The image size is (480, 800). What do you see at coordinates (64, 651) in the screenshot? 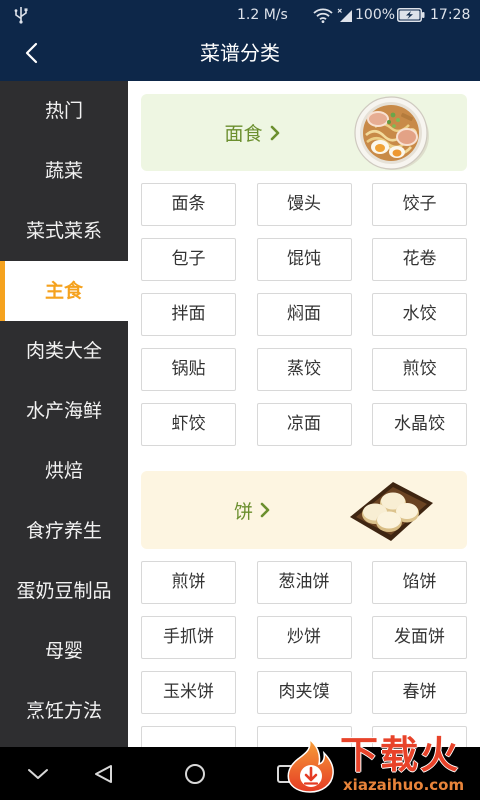
I see `sidebar-item-mother-baby: 母婴` at bounding box center [64, 651].